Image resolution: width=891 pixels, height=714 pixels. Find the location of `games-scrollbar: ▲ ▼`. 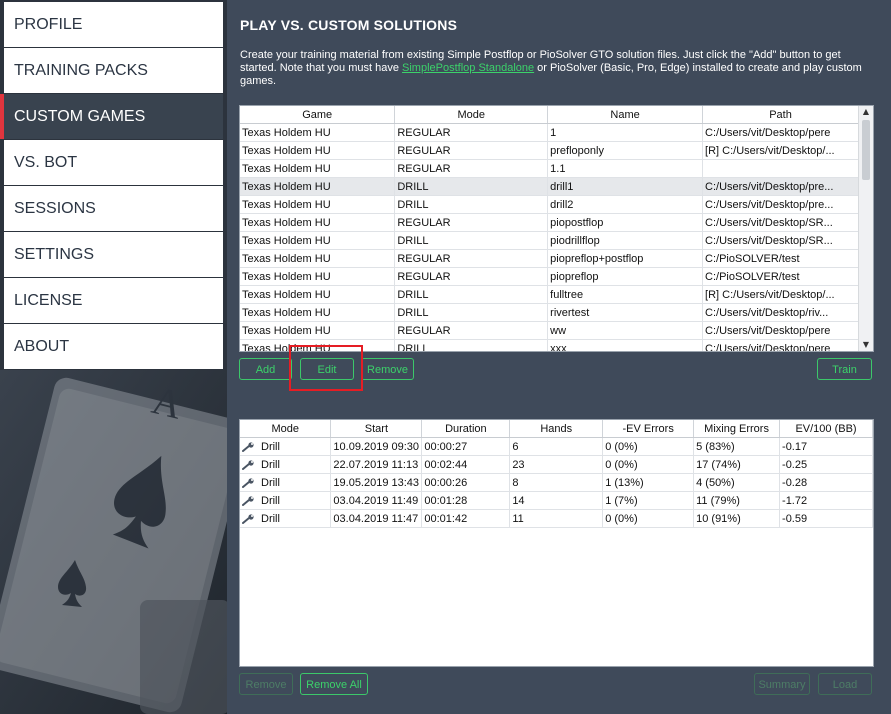

games-scrollbar: ▲ ▼ is located at coordinates (865, 228).